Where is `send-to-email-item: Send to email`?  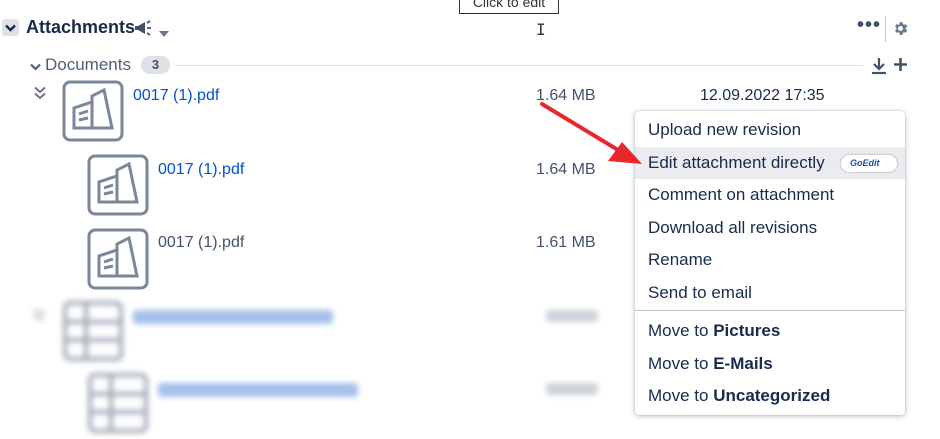
send-to-email-item: Send to email is located at coordinates (770, 293).